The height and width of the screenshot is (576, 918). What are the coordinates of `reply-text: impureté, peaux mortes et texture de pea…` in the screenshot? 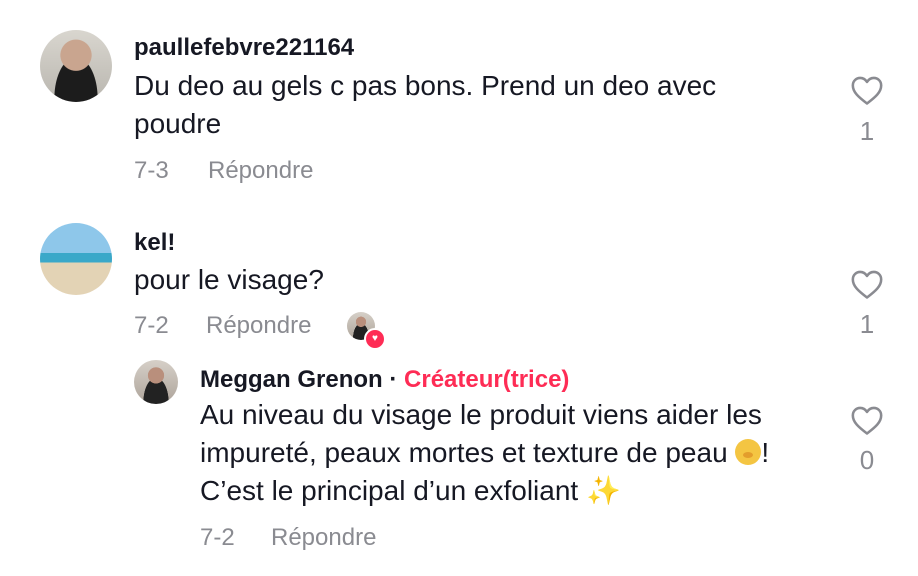 It's located at (464, 452).